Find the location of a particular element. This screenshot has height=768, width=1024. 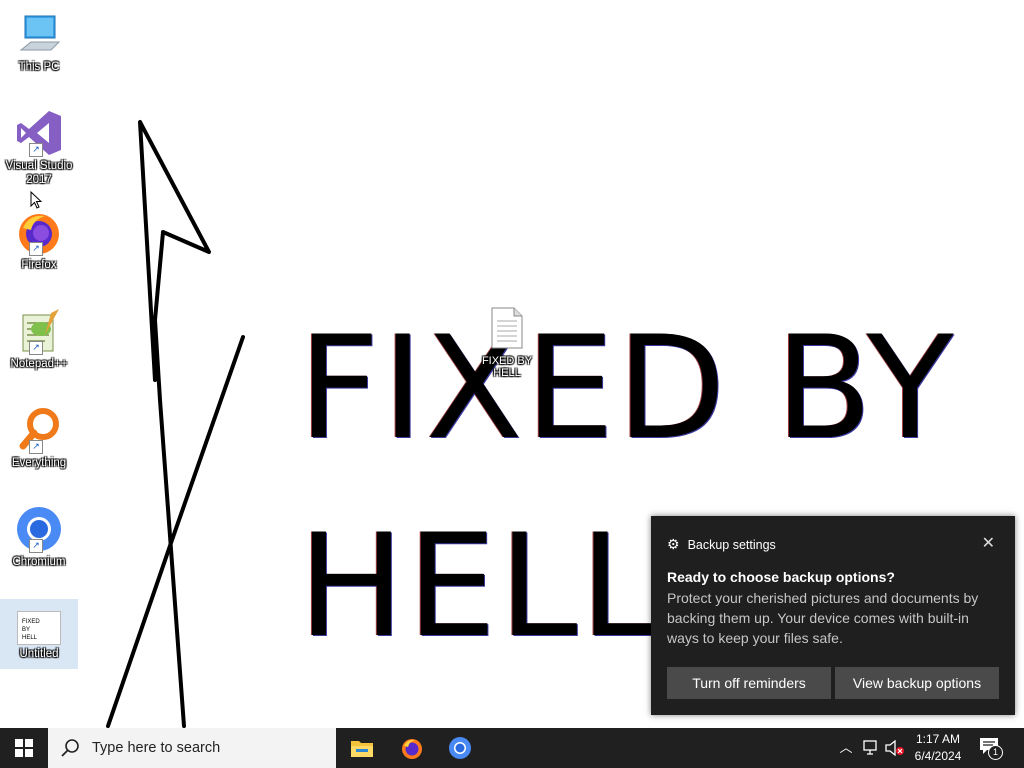

taskbar-file-explorer is located at coordinates (362, 748).